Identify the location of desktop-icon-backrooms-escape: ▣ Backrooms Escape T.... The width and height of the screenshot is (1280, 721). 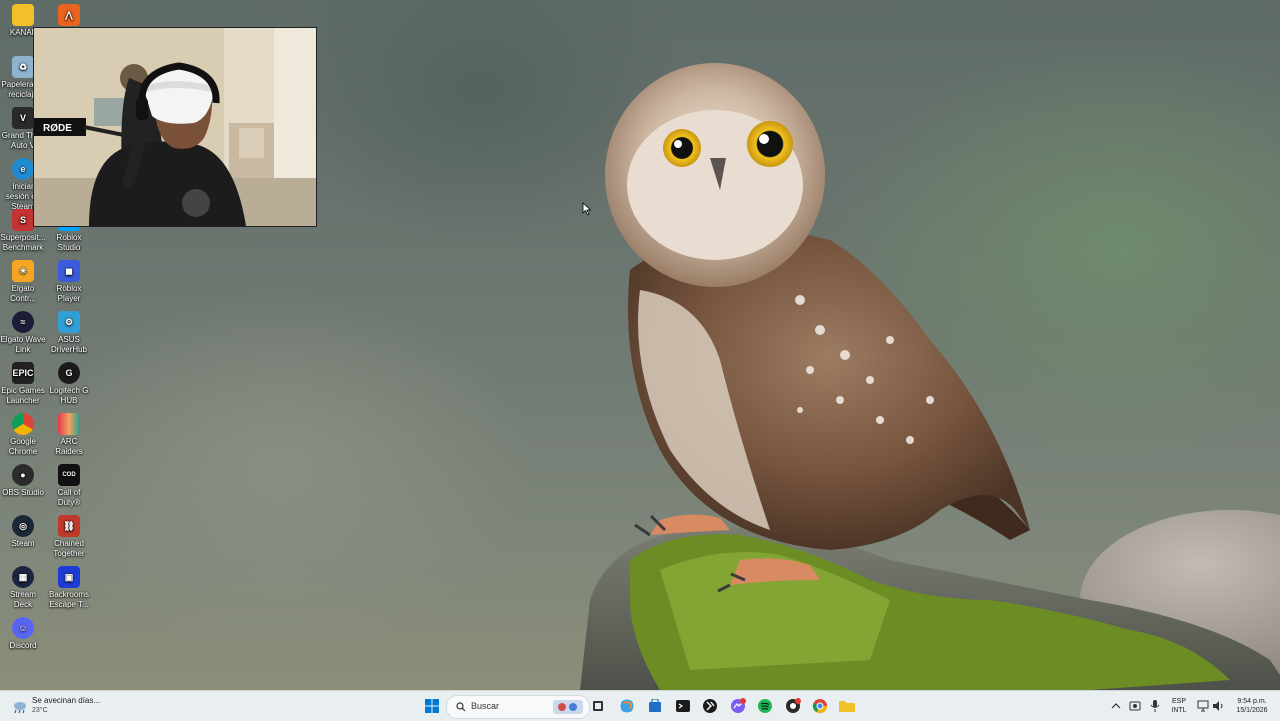
(69, 588).